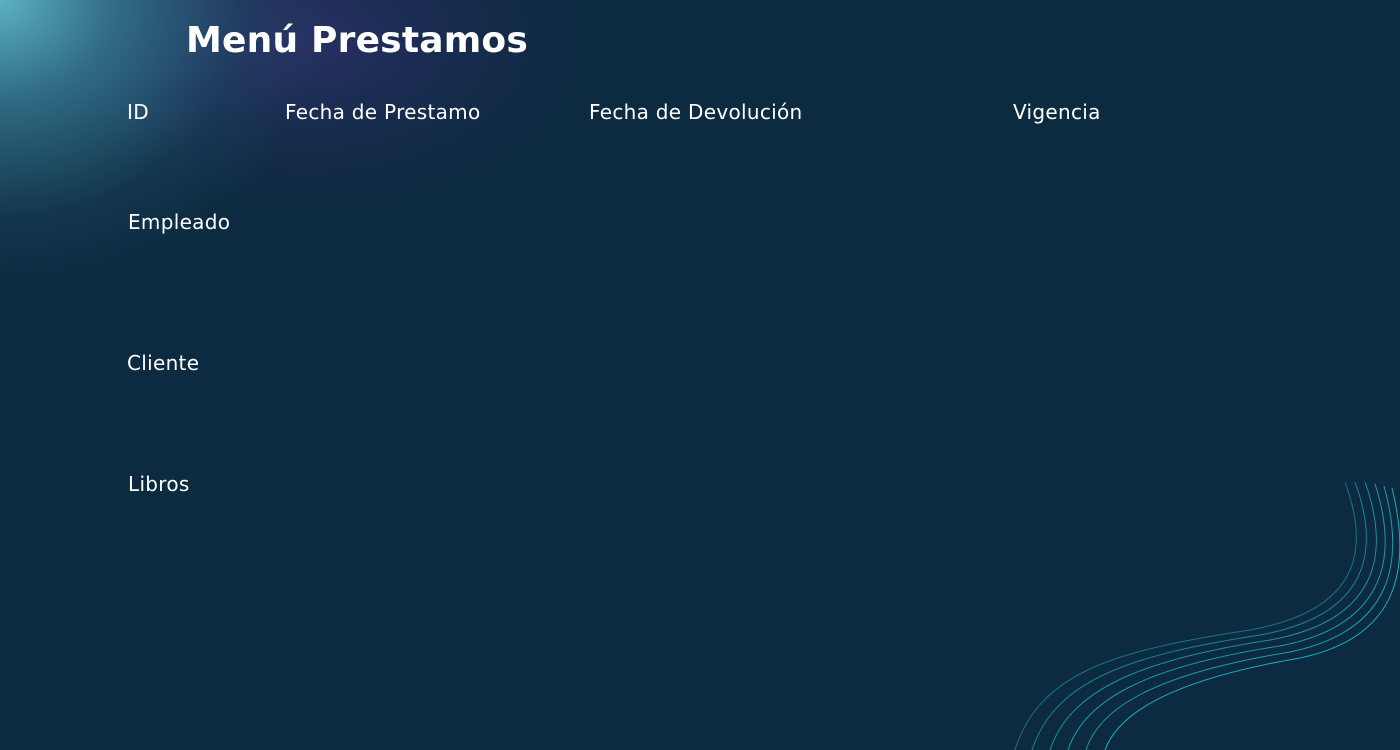 Image resolution: width=1400 pixels, height=750 pixels. What do you see at coordinates (138, 112) in the screenshot?
I see `field-label-id: ID` at bounding box center [138, 112].